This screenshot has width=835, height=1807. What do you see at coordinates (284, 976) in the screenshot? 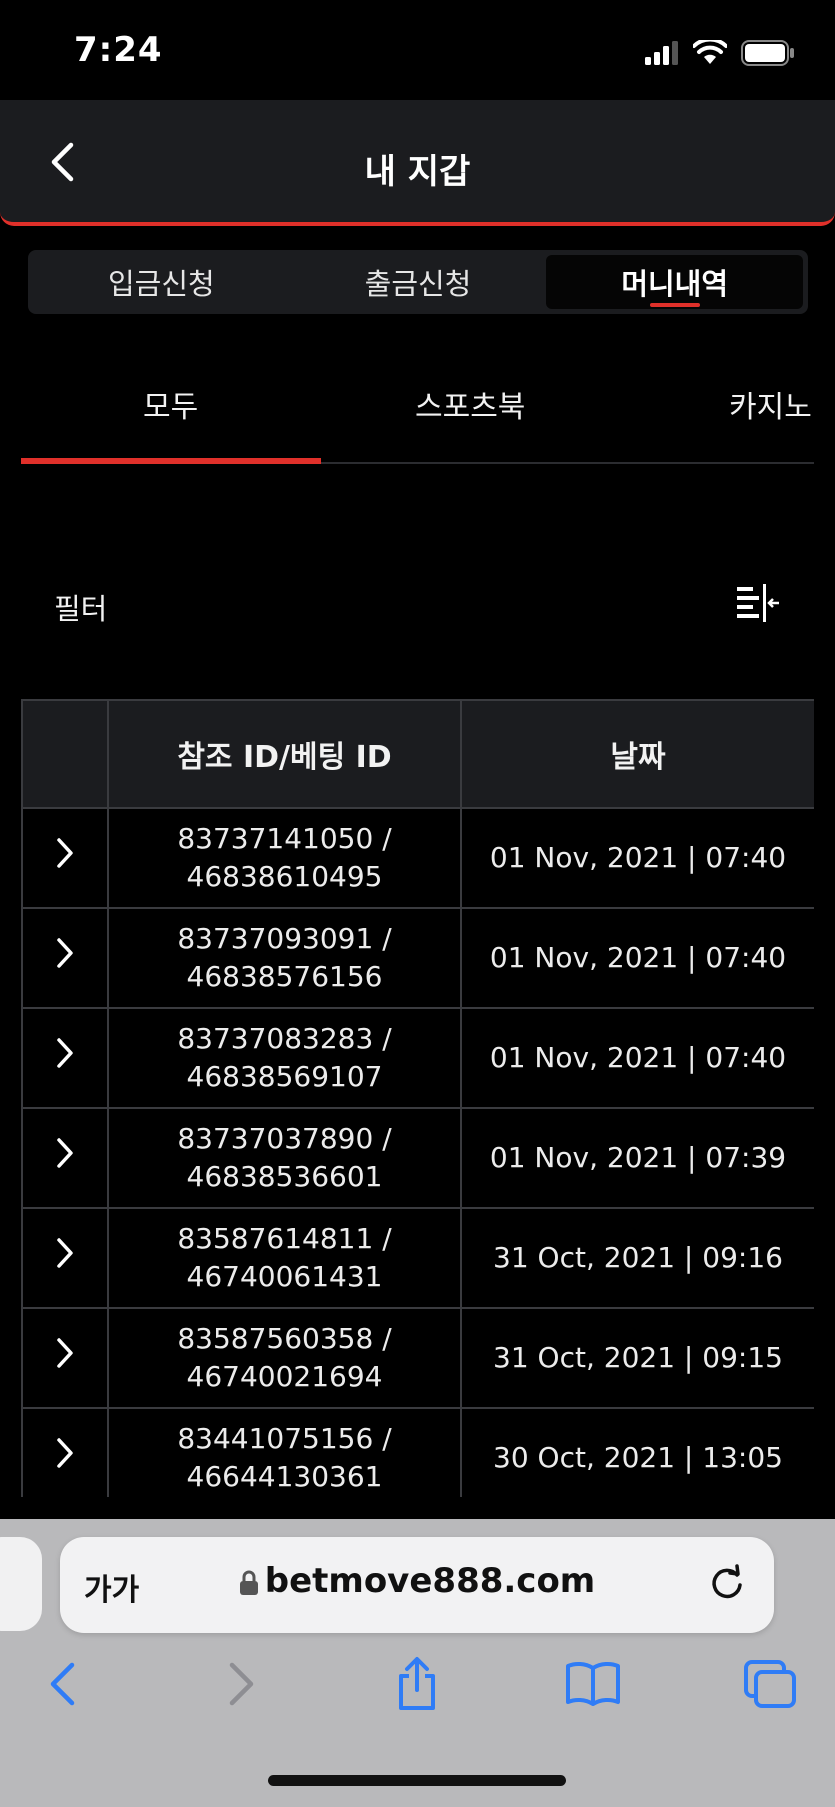
I see `bet-id: 46838576156` at bounding box center [284, 976].